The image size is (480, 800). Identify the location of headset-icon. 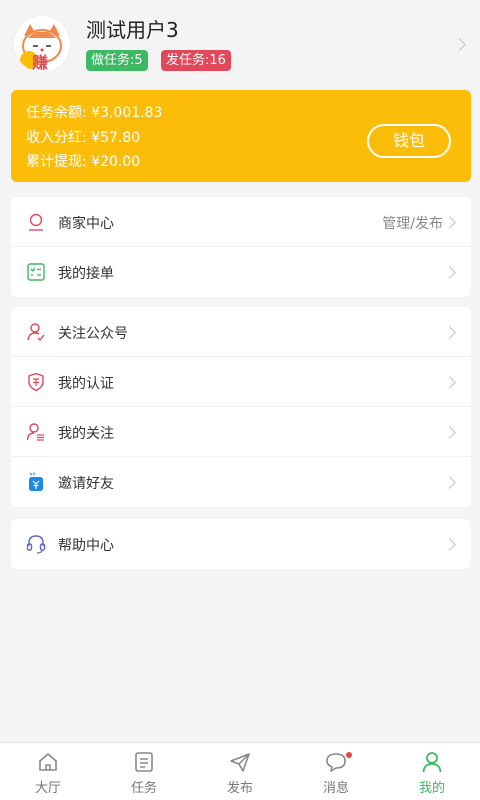
(36, 544).